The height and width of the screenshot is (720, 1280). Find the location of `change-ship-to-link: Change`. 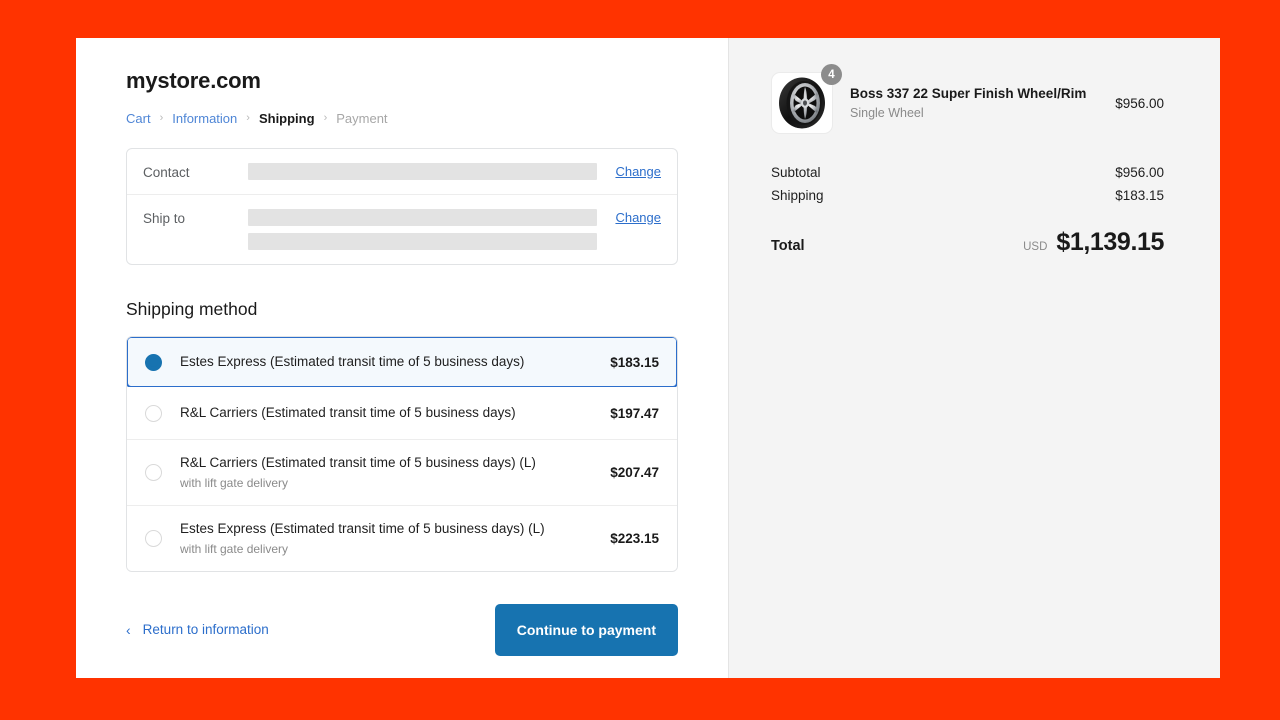

change-ship-to-link: Change is located at coordinates (638, 217).